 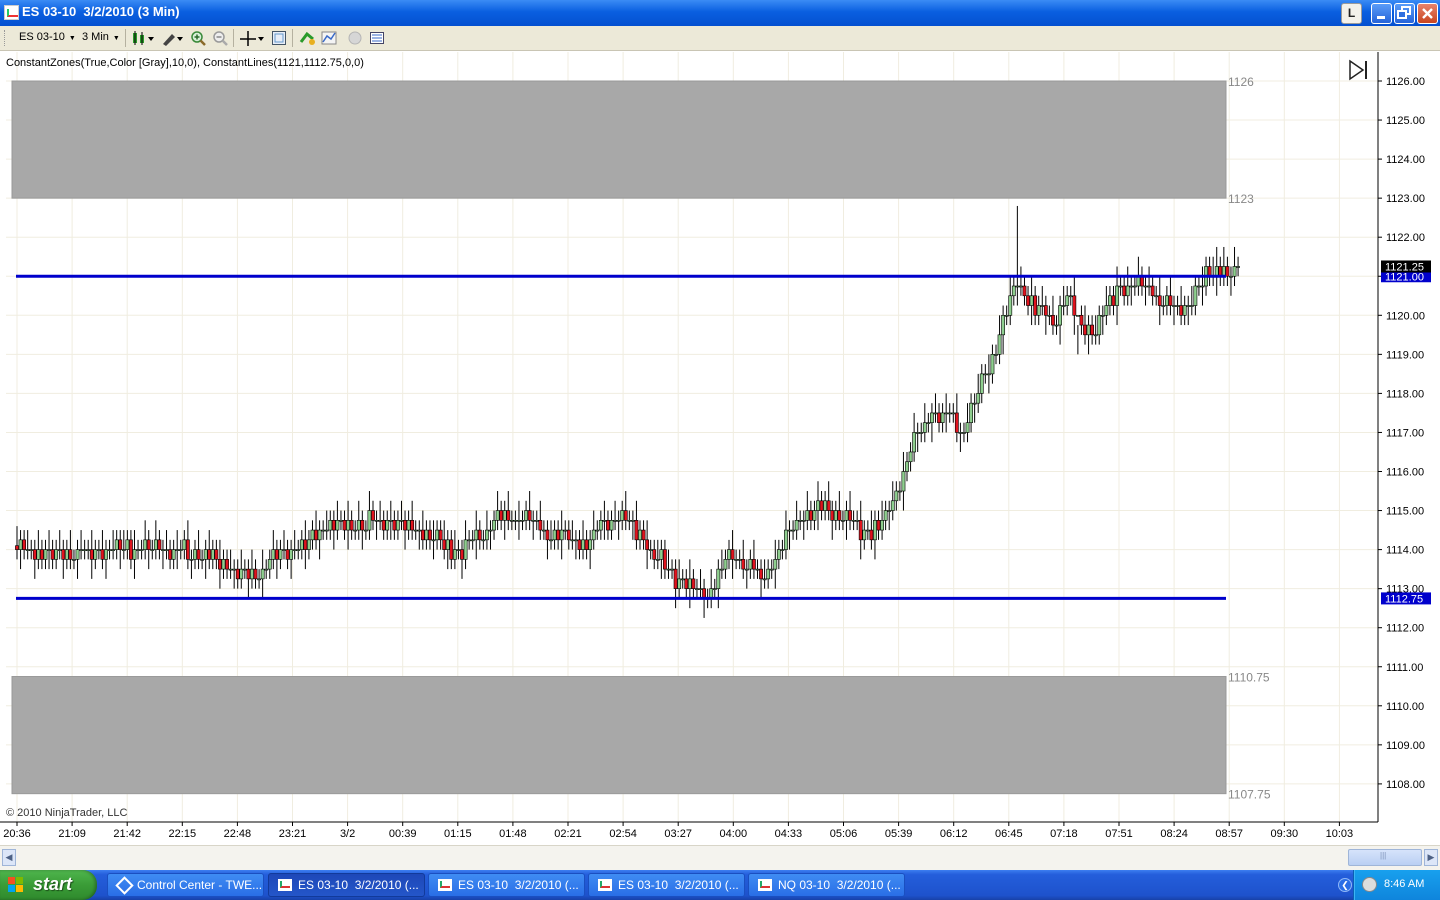 I want to click on strategy-icon, so click(x=307, y=38).